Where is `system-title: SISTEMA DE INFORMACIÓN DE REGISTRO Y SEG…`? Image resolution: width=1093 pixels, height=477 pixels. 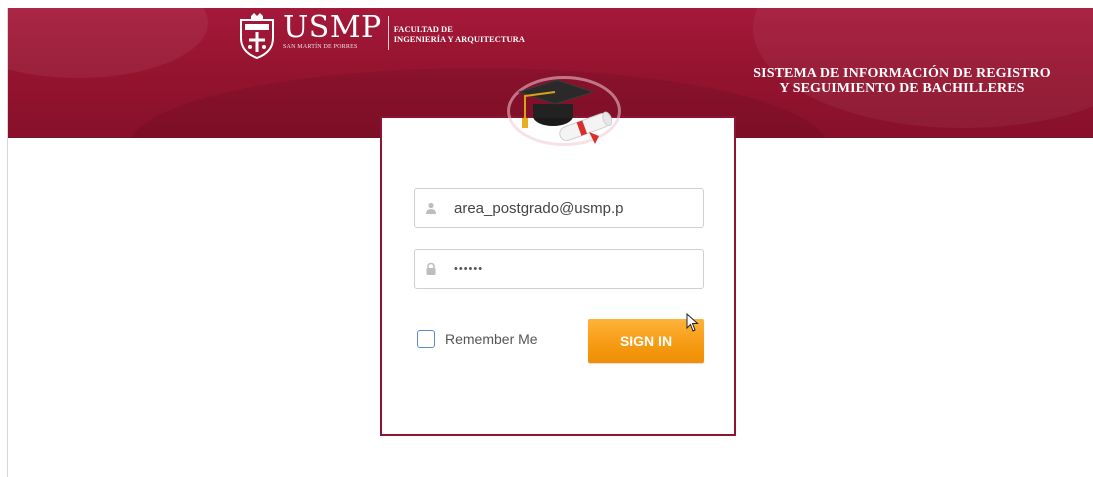
system-title: SISTEMA DE INFORMACIÓN DE REGISTRO Y SEG… is located at coordinates (902, 81).